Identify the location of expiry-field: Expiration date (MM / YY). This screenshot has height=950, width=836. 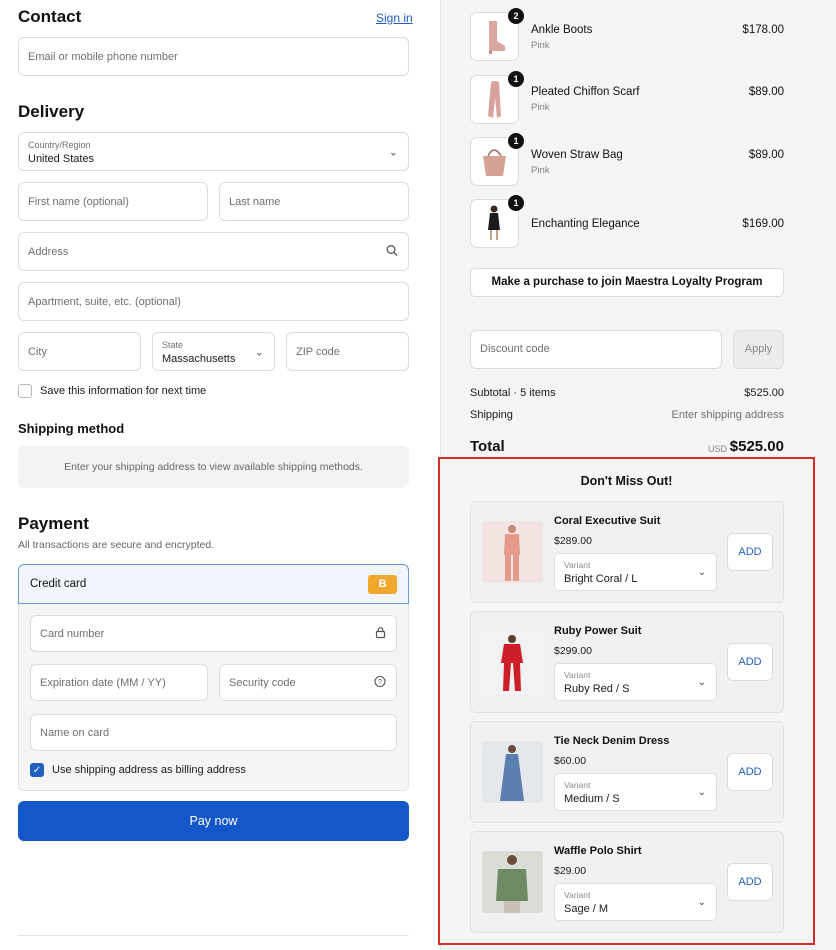
(119, 682).